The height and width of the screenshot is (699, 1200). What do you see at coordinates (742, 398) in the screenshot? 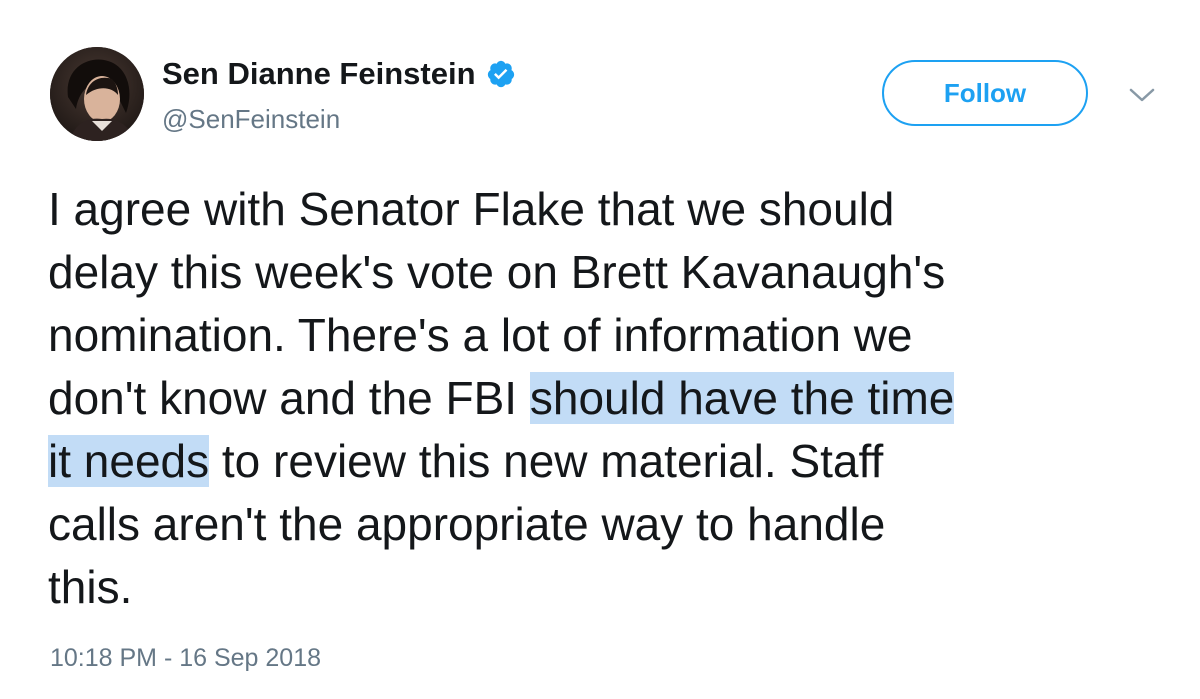
I see `highlighted-text: should have the time` at bounding box center [742, 398].